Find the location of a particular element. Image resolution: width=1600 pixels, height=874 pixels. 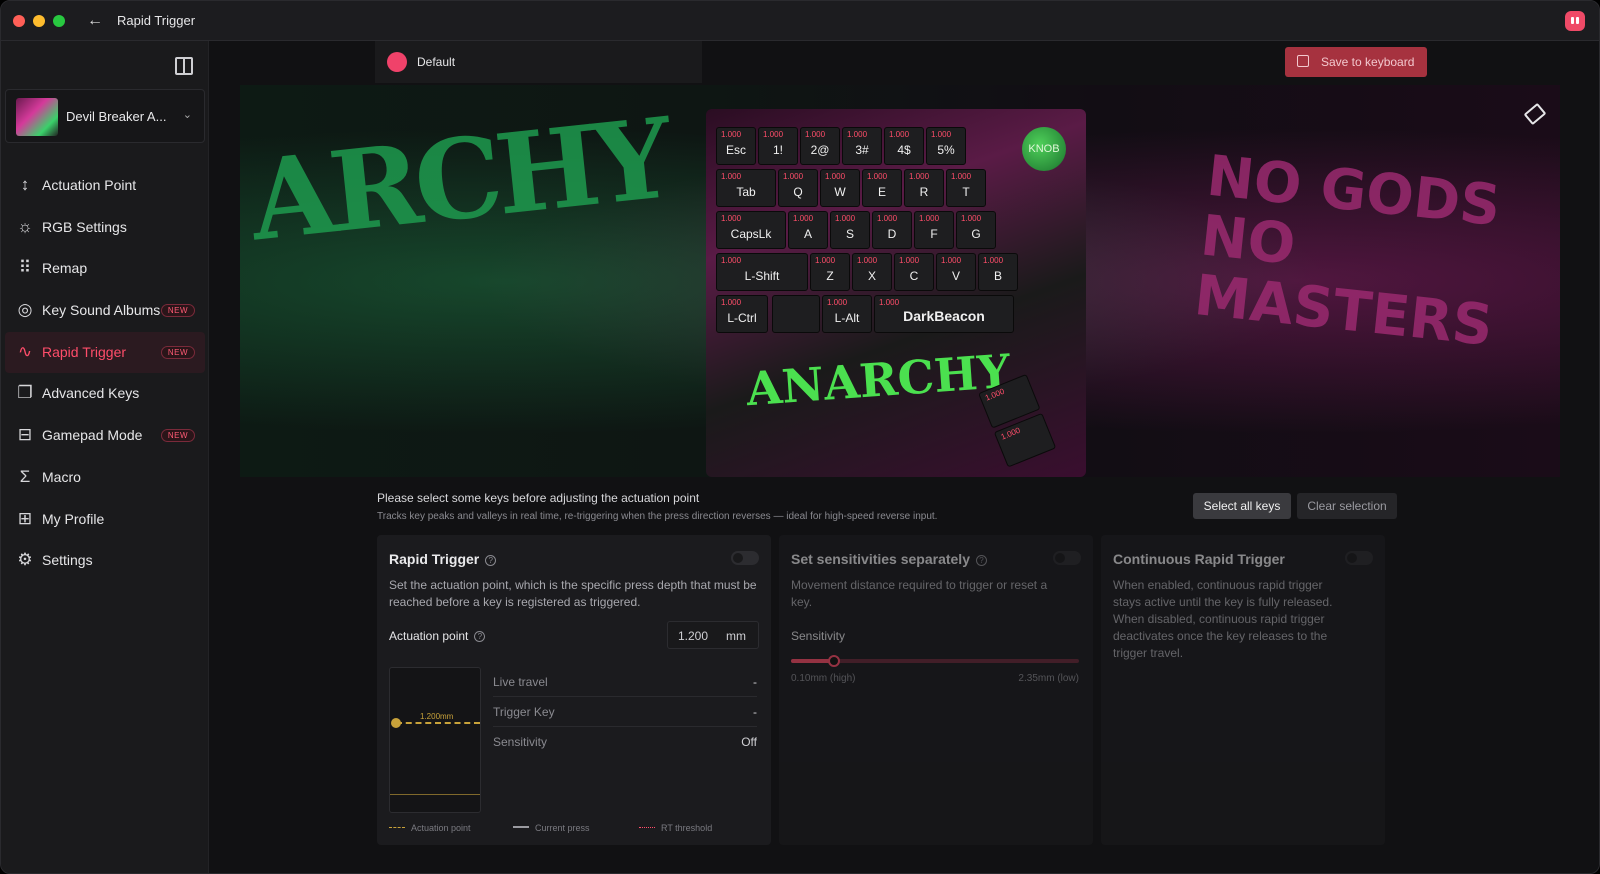

eraser-icon is located at coordinates (1535, 114).